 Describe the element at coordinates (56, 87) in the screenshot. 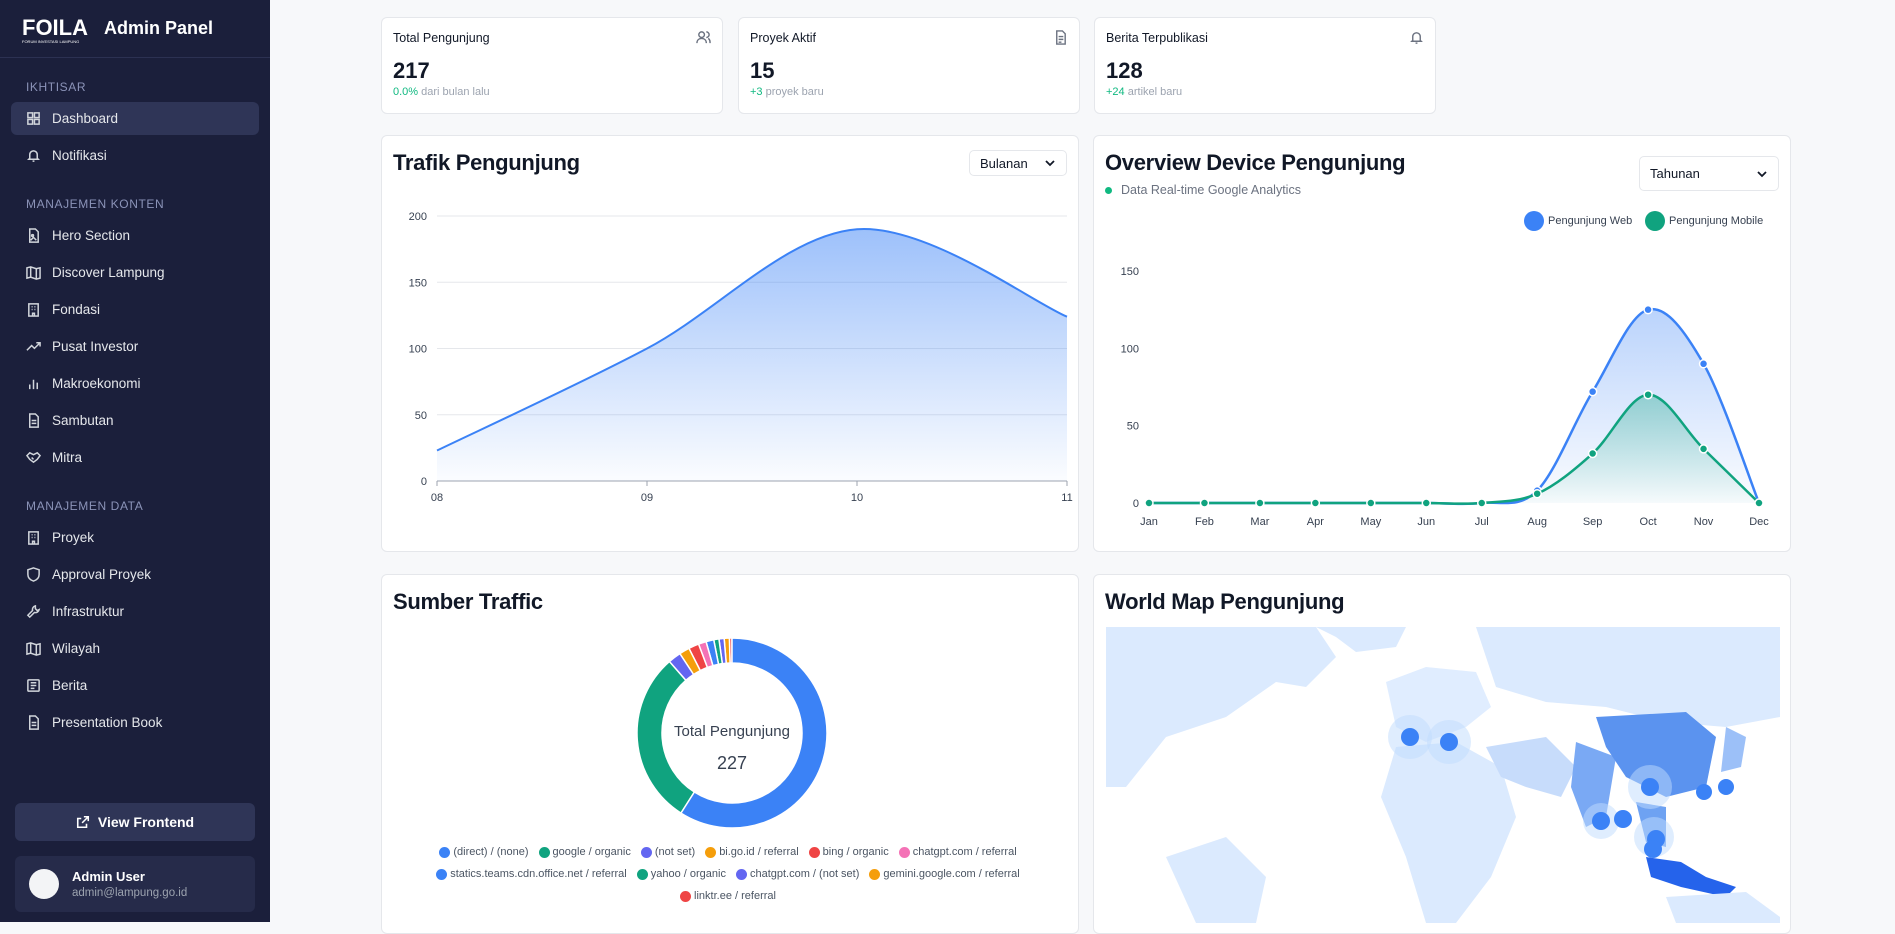

I see `section-label: IKHTISAR` at that location.